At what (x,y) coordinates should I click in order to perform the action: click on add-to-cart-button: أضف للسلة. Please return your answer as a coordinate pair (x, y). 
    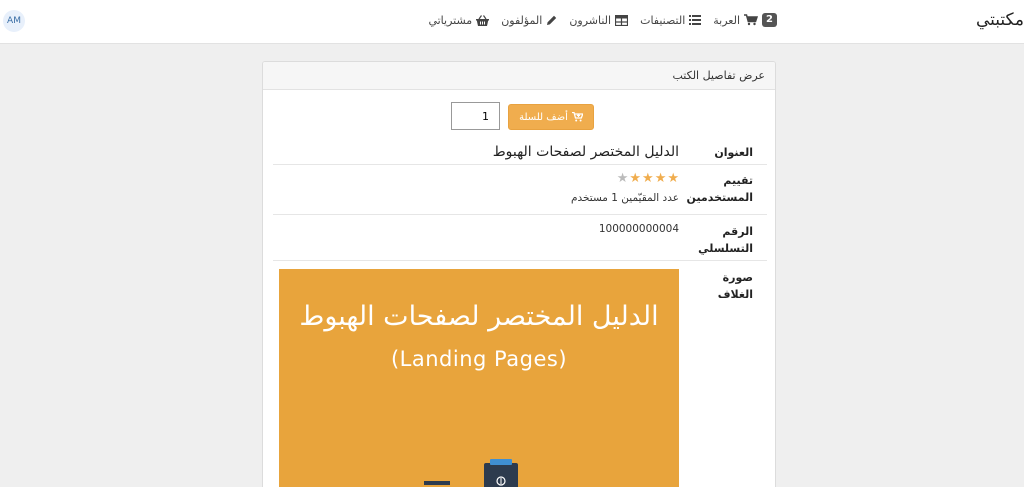
    Looking at the image, I should click on (551, 117).